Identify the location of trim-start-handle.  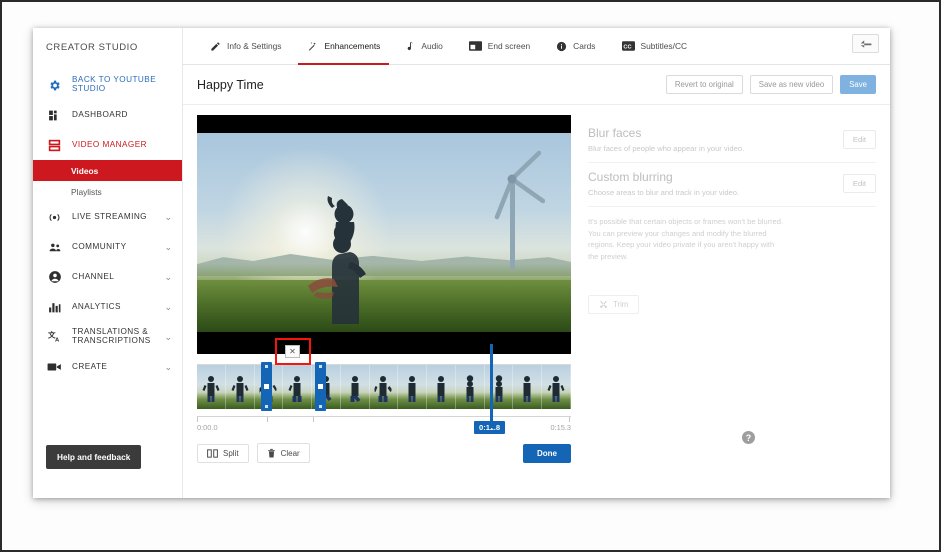
(266, 386).